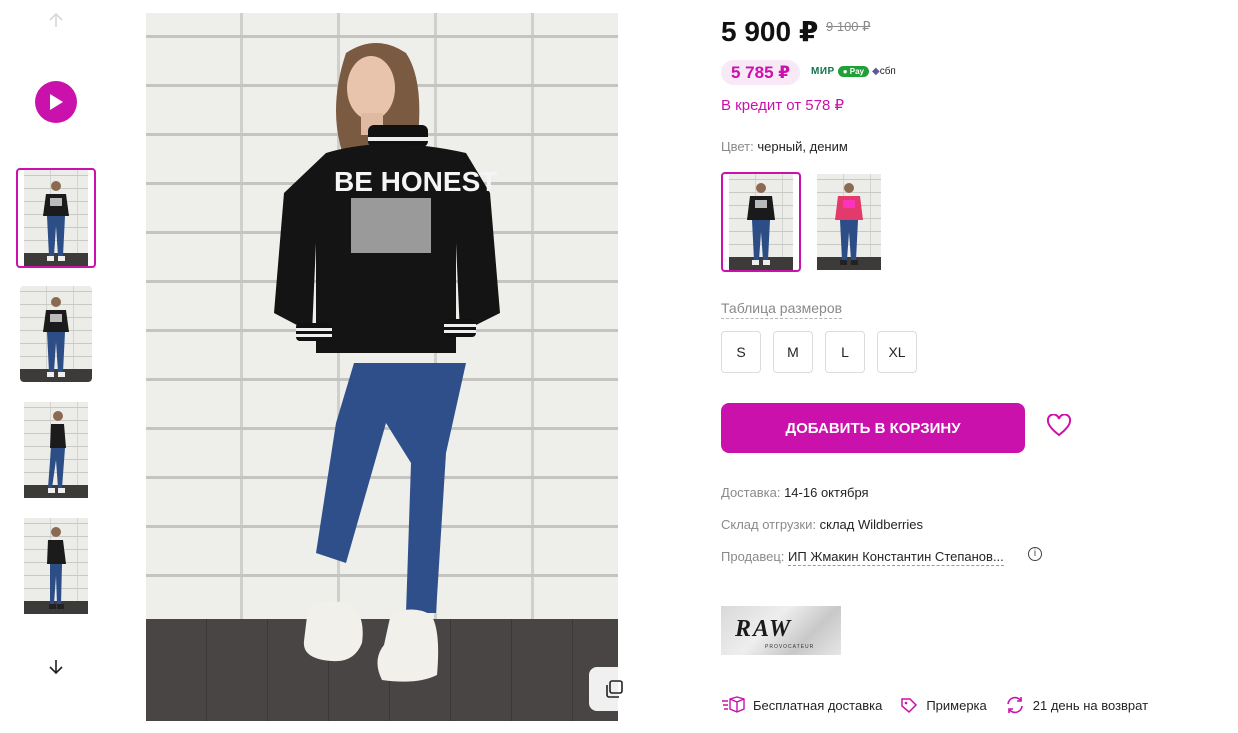 This screenshot has width=1238, height=733. Describe the element at coordinates (818, 705) in the screenshot. I see `feature-label: Бесплатная доставка` at that location.